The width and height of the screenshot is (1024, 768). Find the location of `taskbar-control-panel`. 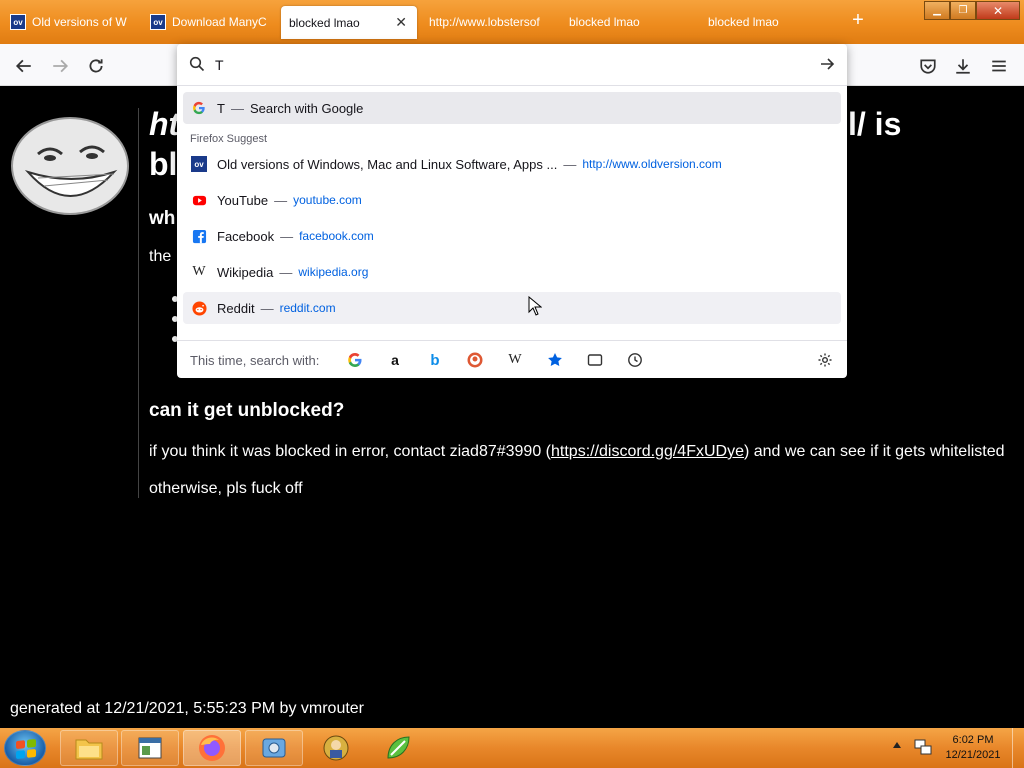

taskbar-control-panel is located at coordinates (274, 748).